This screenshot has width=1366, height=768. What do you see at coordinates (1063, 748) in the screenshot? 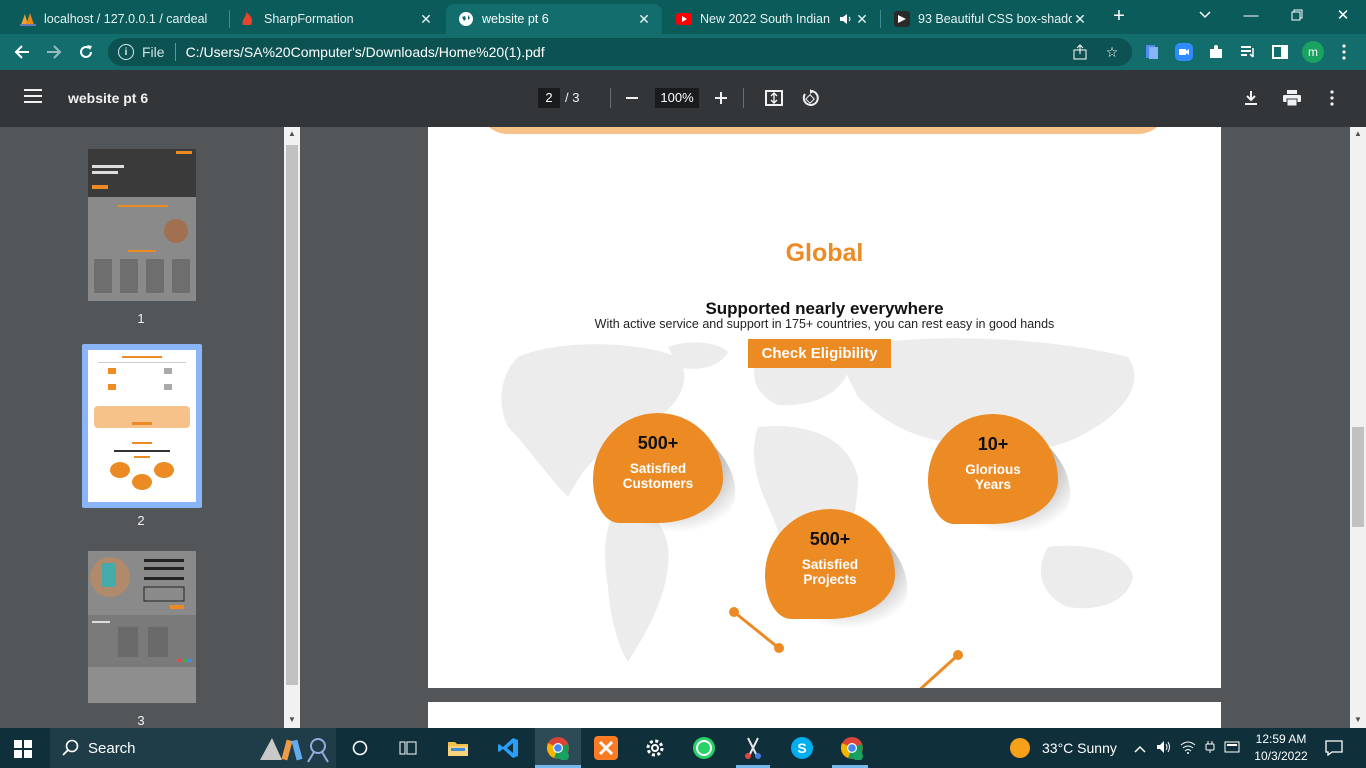
I see `weather-widget: 33°C Sunny` at bounding box center [1063, 748].